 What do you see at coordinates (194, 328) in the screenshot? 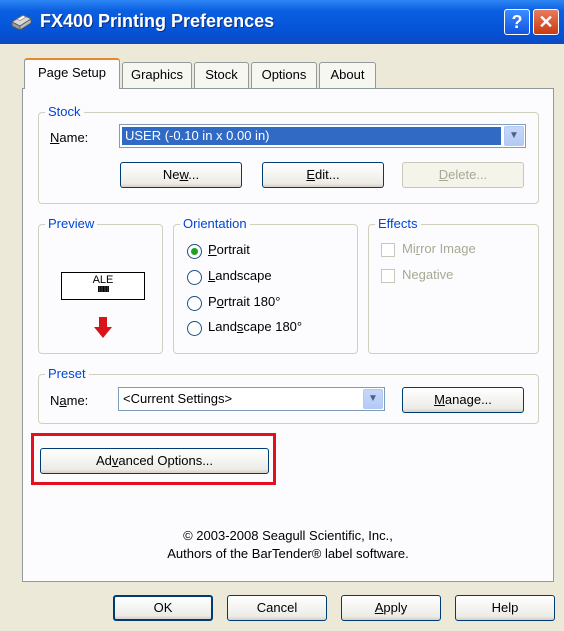
I see `landscape-180-radio` at bounding box center [194, 328].